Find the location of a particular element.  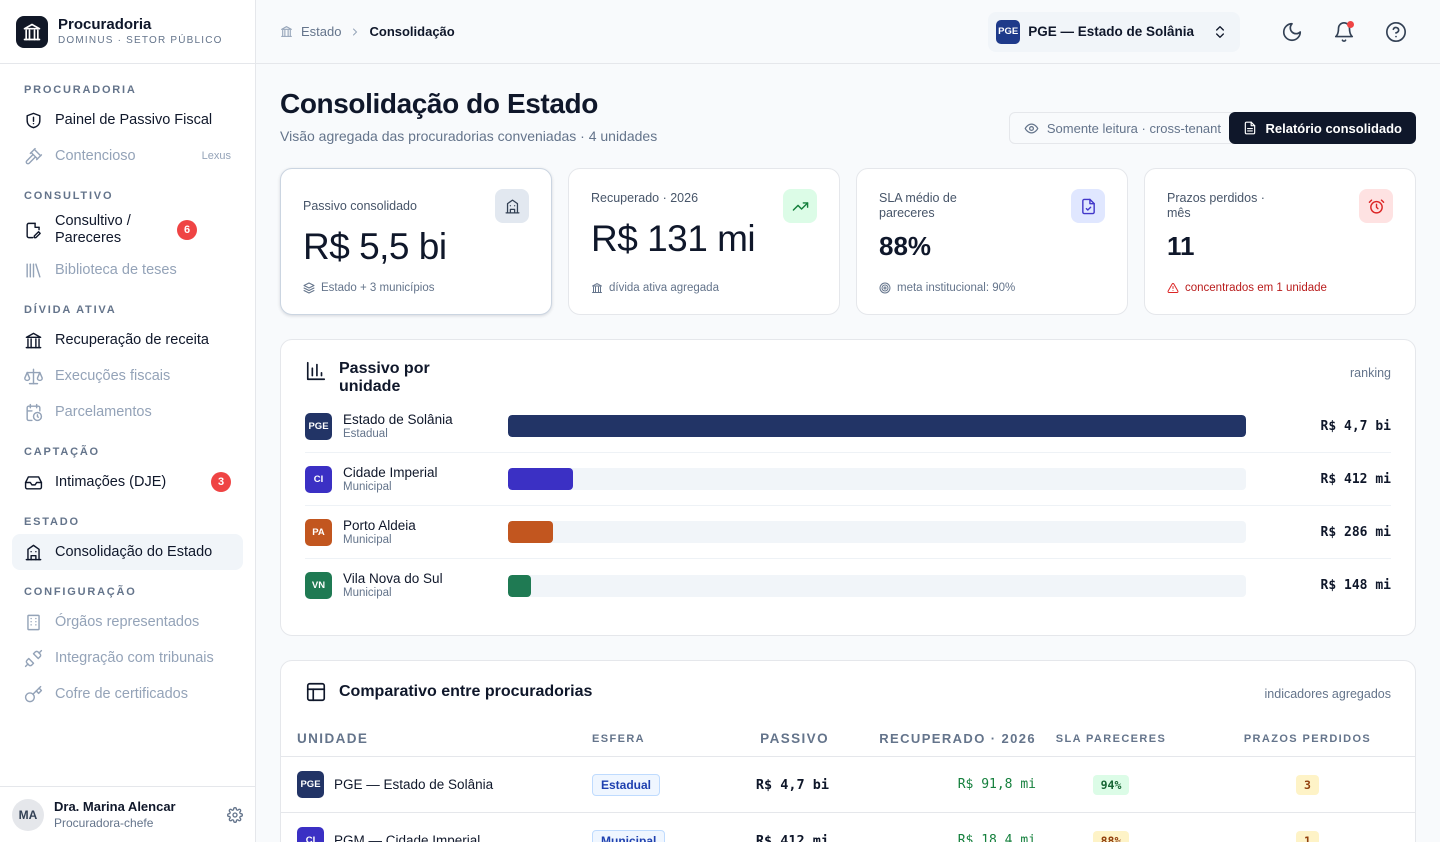

column-header: ESFERA is located at coordinates (642, 739).